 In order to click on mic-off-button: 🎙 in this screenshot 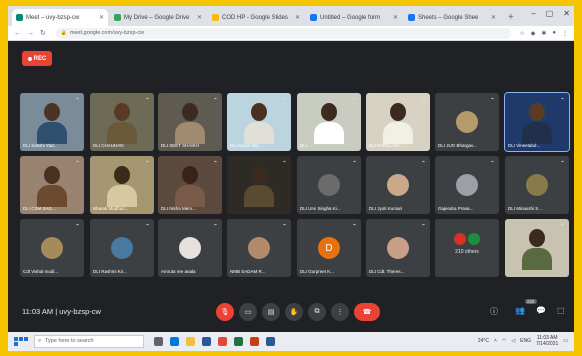, I will do `click(225, 312)`.